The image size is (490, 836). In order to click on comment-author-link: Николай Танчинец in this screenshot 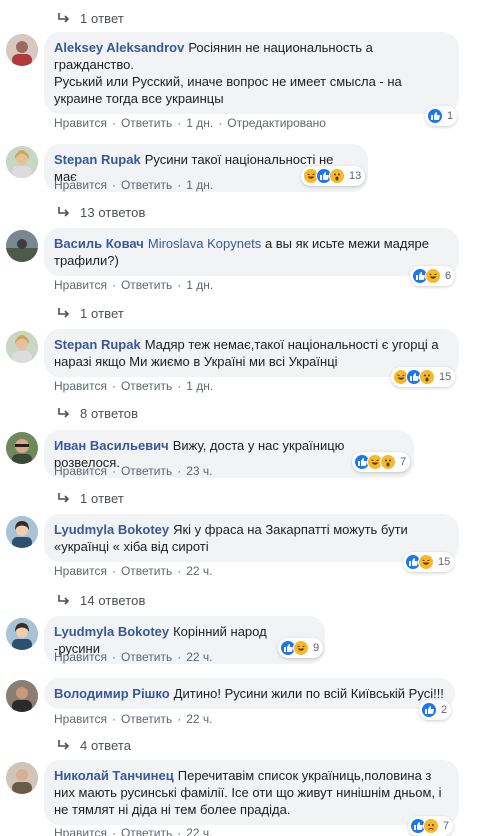, I will do `click(114, 775)`.